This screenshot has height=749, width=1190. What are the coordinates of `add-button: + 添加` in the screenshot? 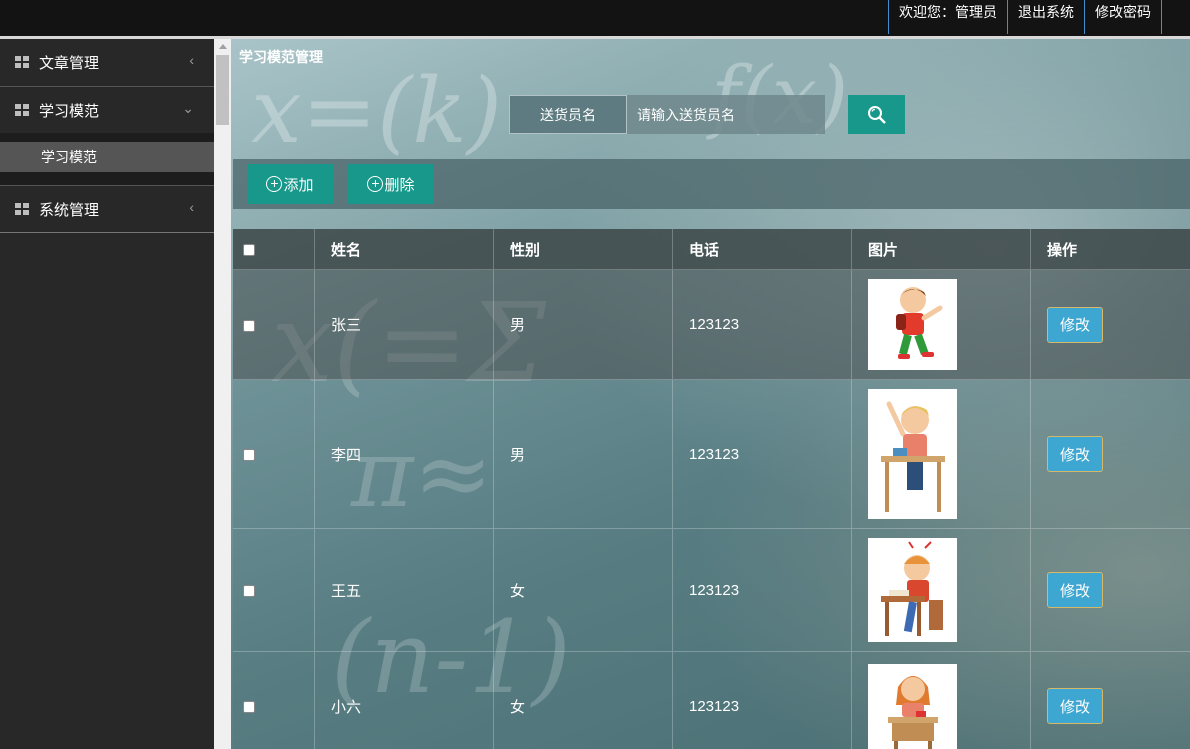 It's located at (290, 184).